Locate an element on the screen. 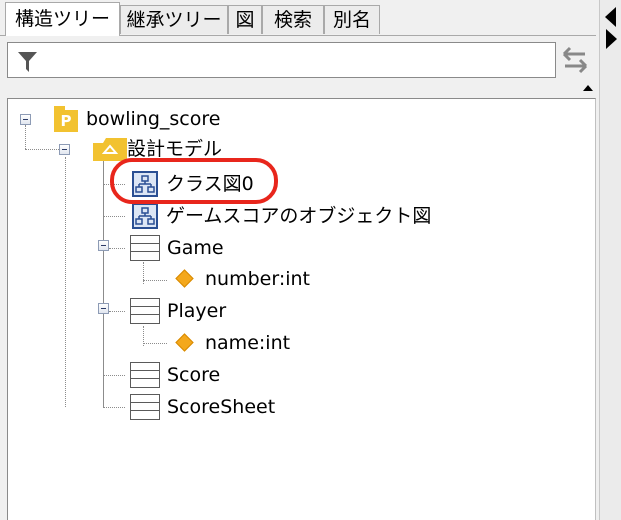  model-folder-icon is located at coordinates (110, 149).